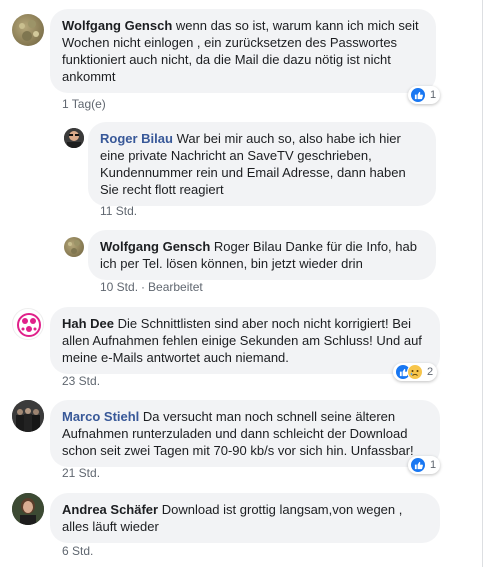 This screenshot has height=567, width=483. Describe the element at coordinates (88, 323) in the screenshot. I see `comment-author: Hah Dee` at that location.